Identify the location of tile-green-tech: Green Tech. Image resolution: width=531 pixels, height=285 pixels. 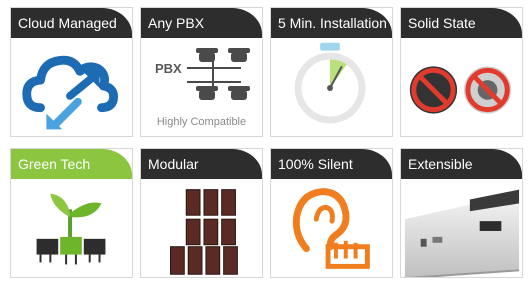
(71, 213).